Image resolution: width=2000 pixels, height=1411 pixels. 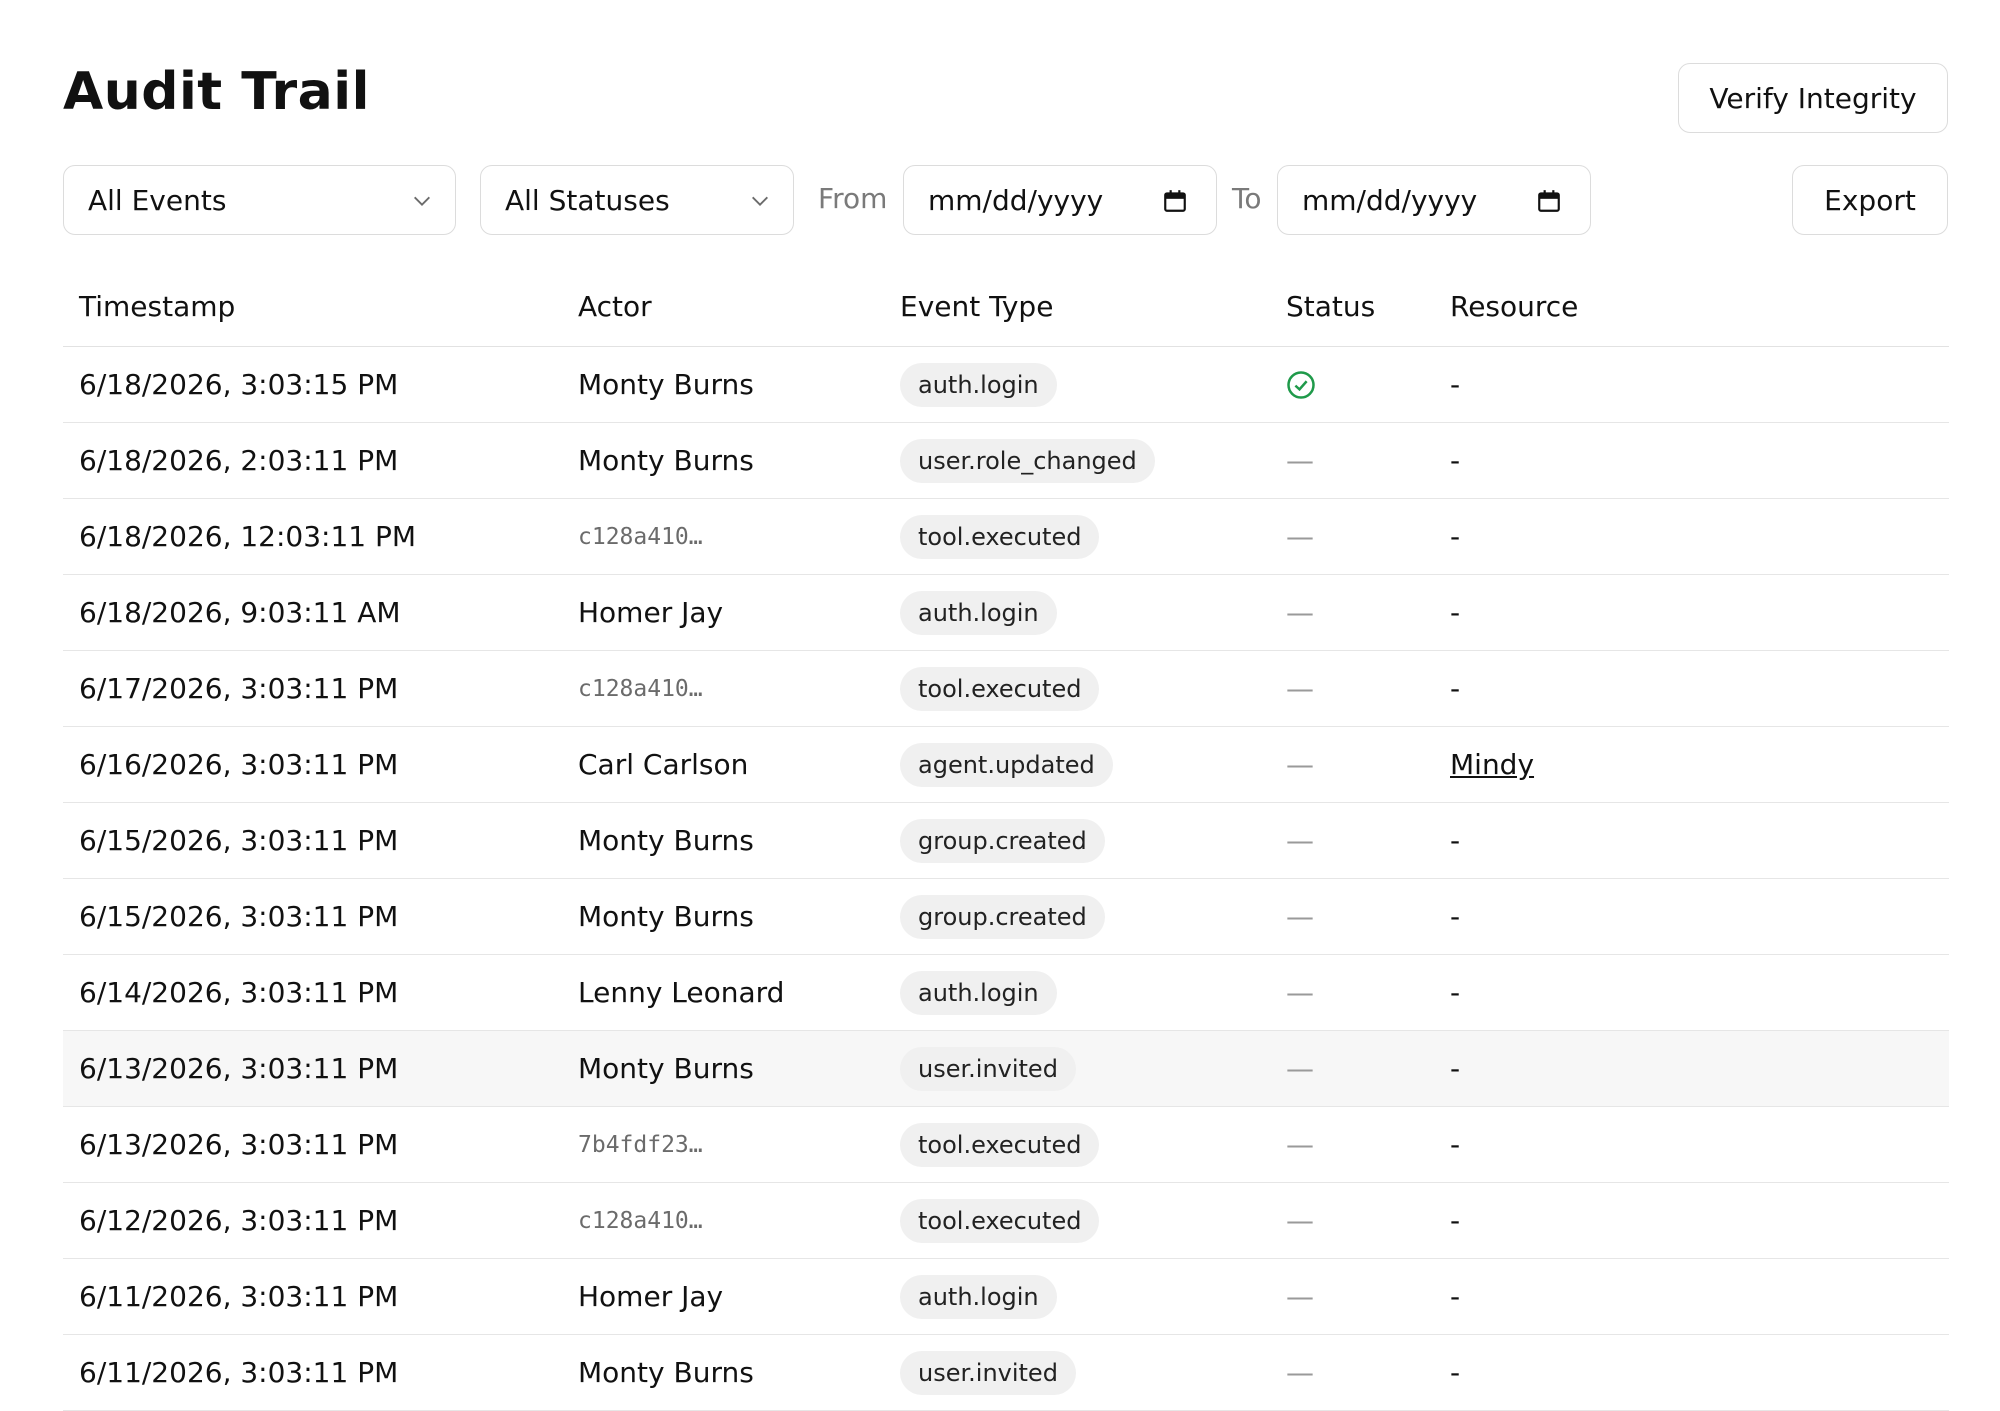 What do you see at coordinates (1301, 384) in the screenshot?
I see `check-circle-icon` at bounding box center [1301, 384].